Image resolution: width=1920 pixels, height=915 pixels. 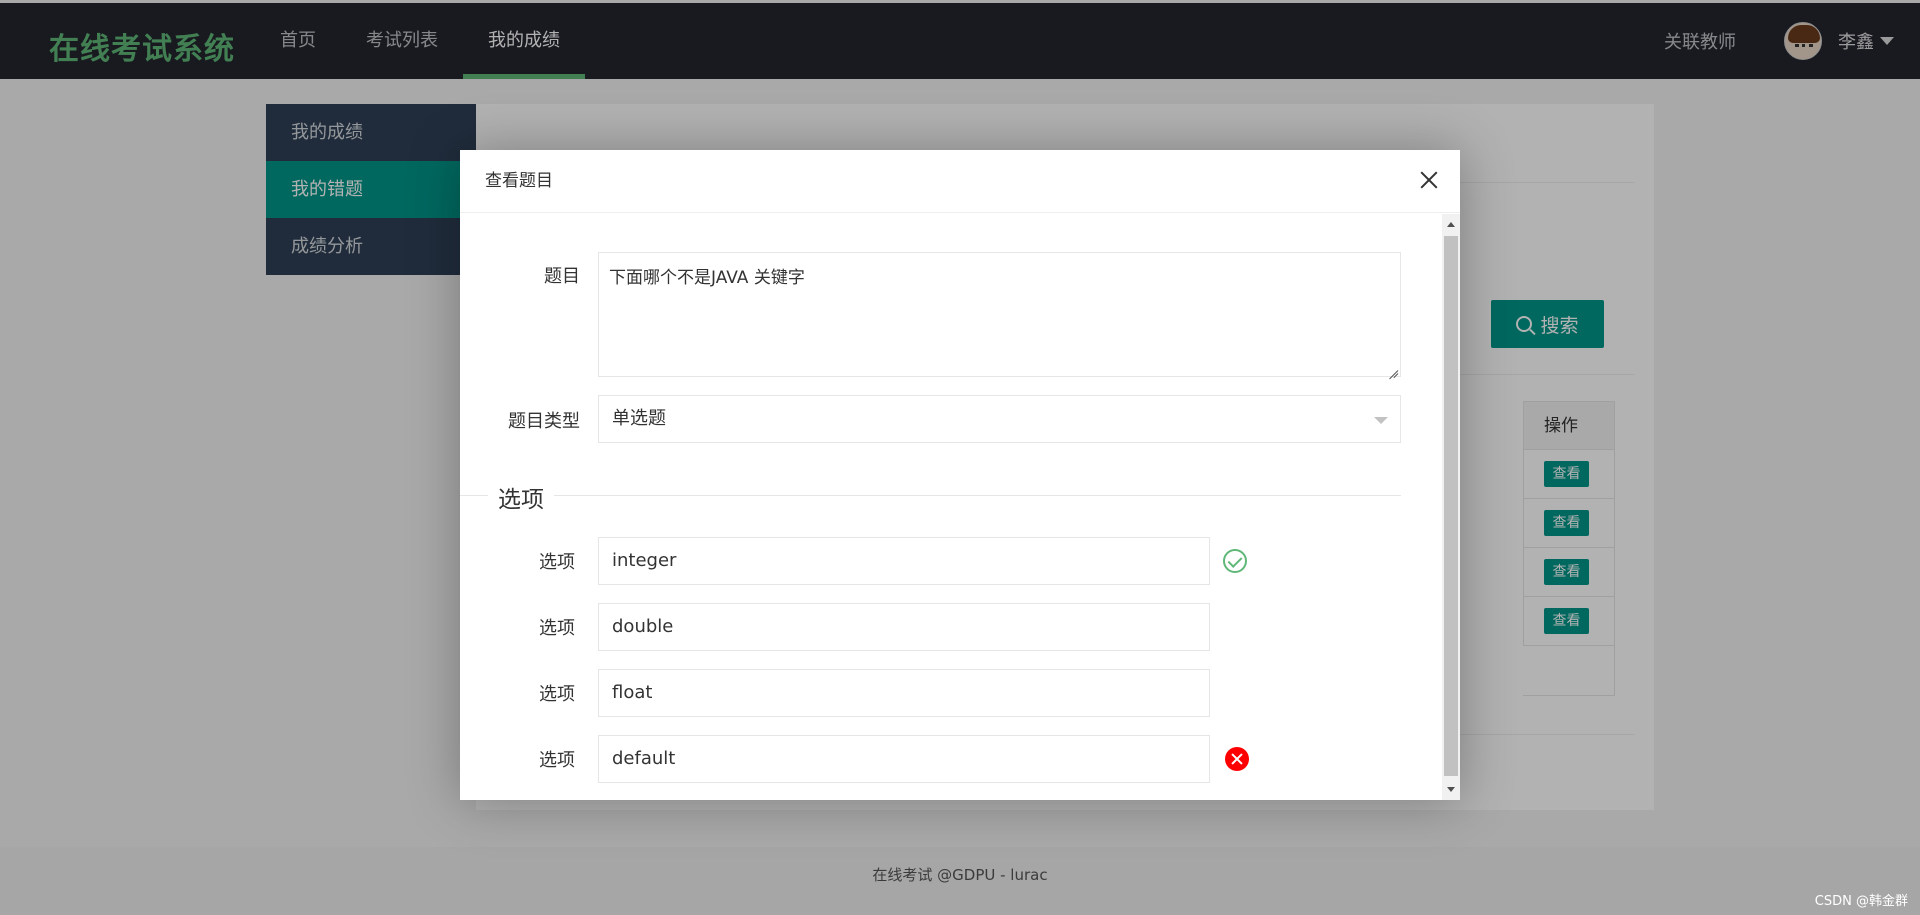 I want to click on dialog-scrollbar, so click(x=1451, y=507).